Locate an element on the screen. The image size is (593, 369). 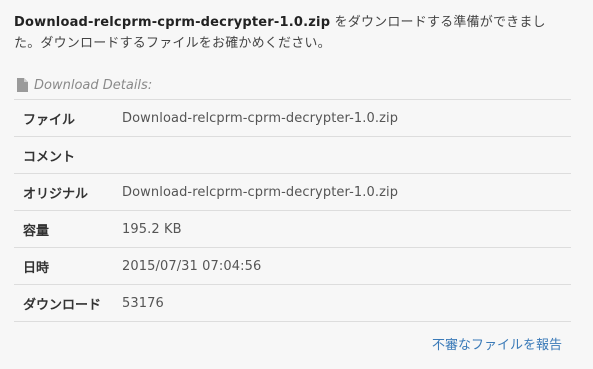
report-suspicious-file-link: 不審なファイルを報告 is located at coordinates (497, 343).